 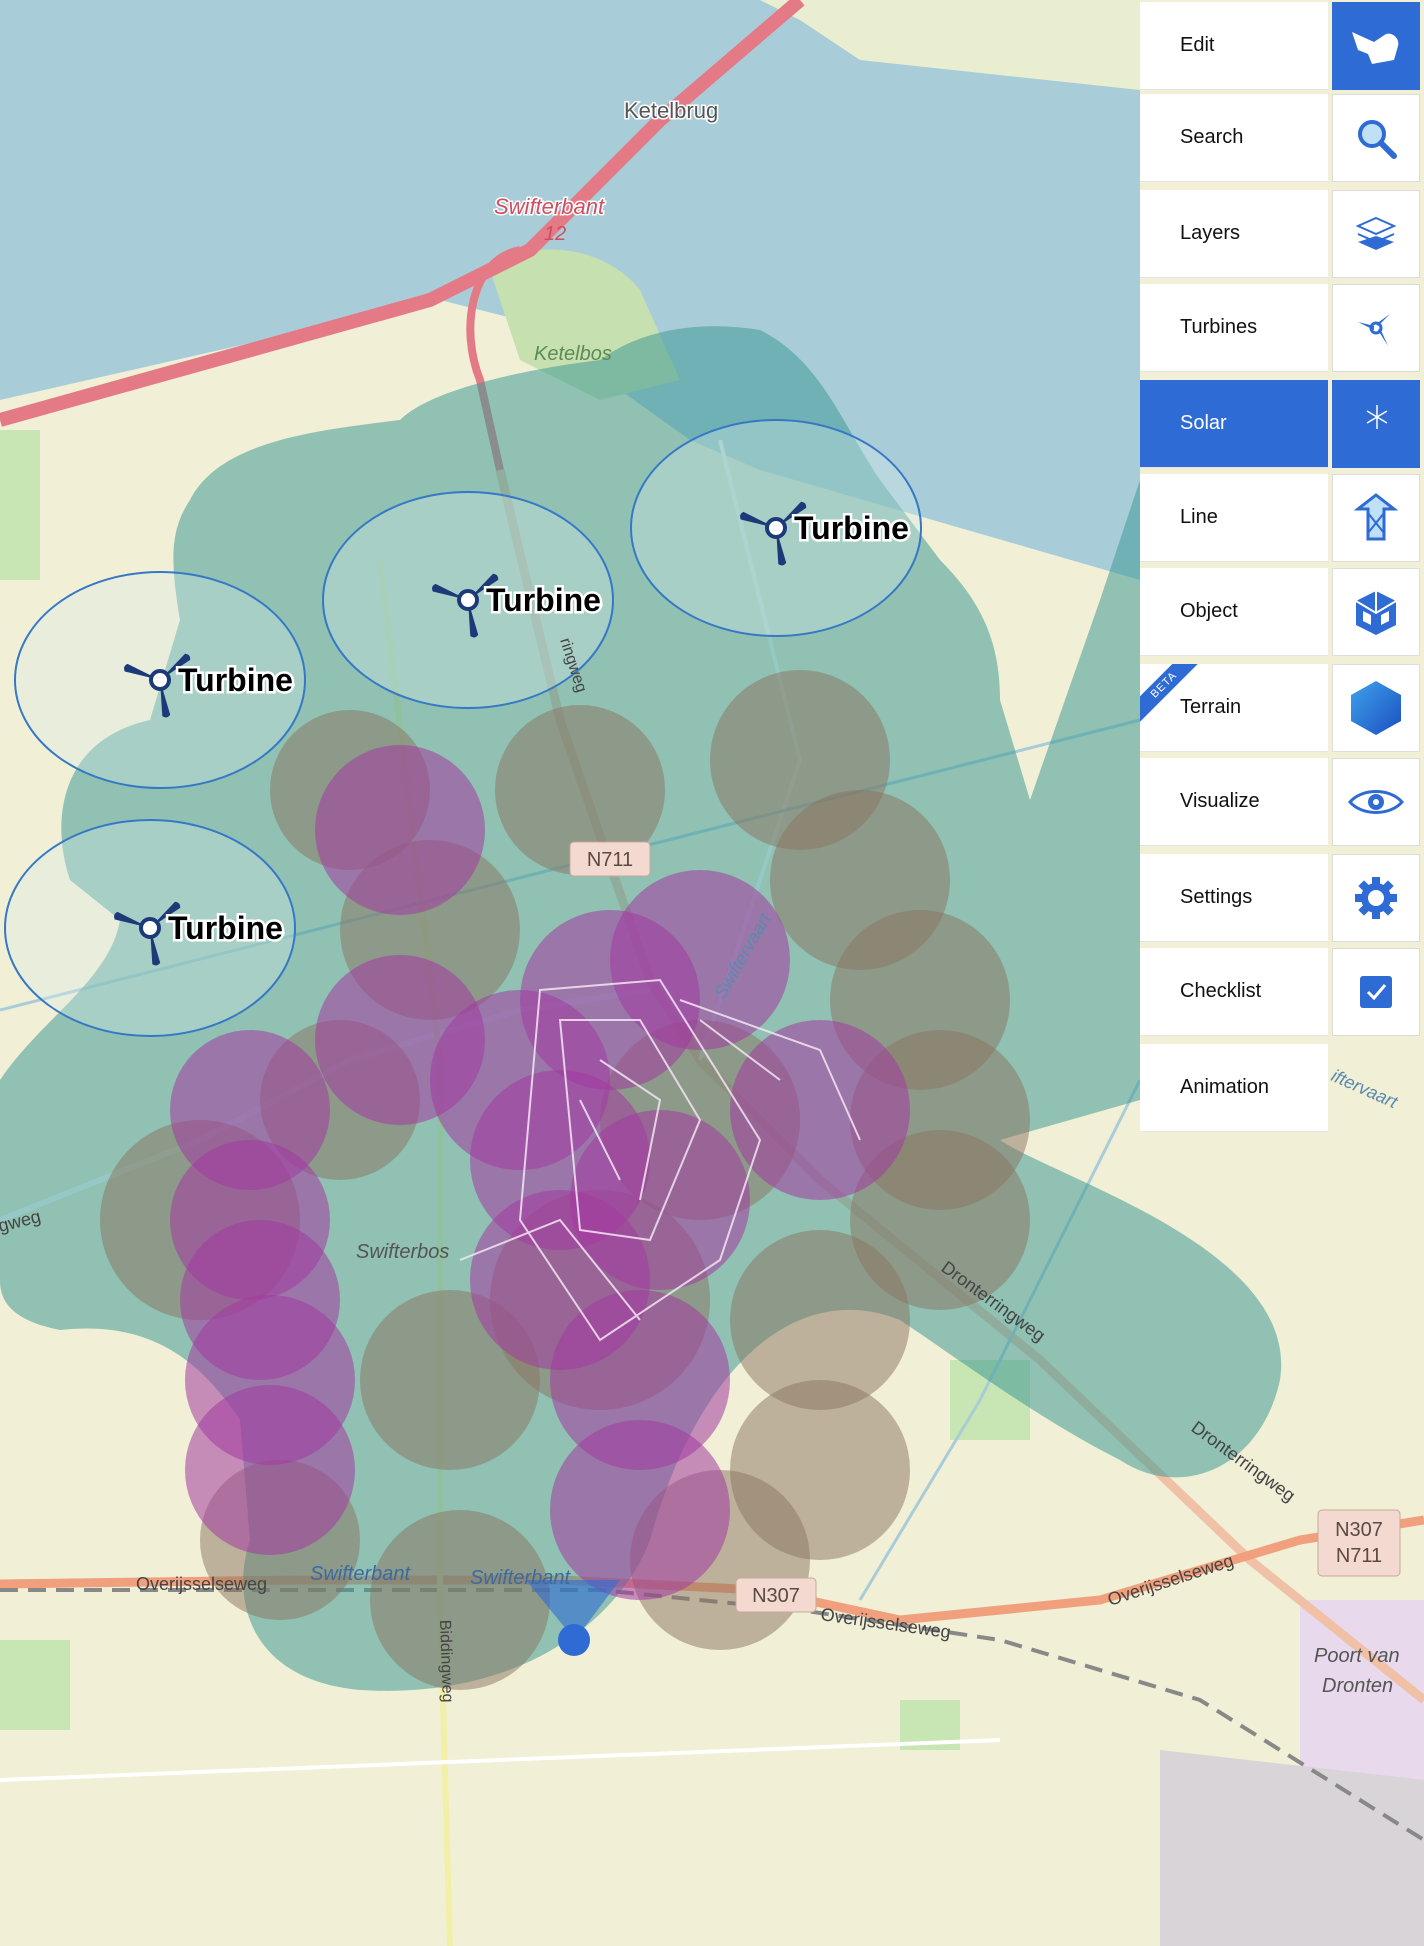 I want to click on menu-item-line: Line, so click(x=1282, y=518).